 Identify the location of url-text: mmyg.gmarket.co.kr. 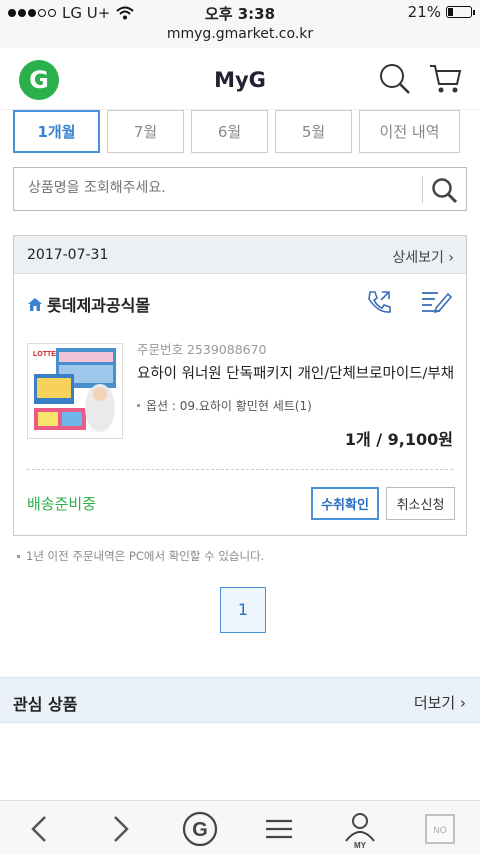
(240, 34).